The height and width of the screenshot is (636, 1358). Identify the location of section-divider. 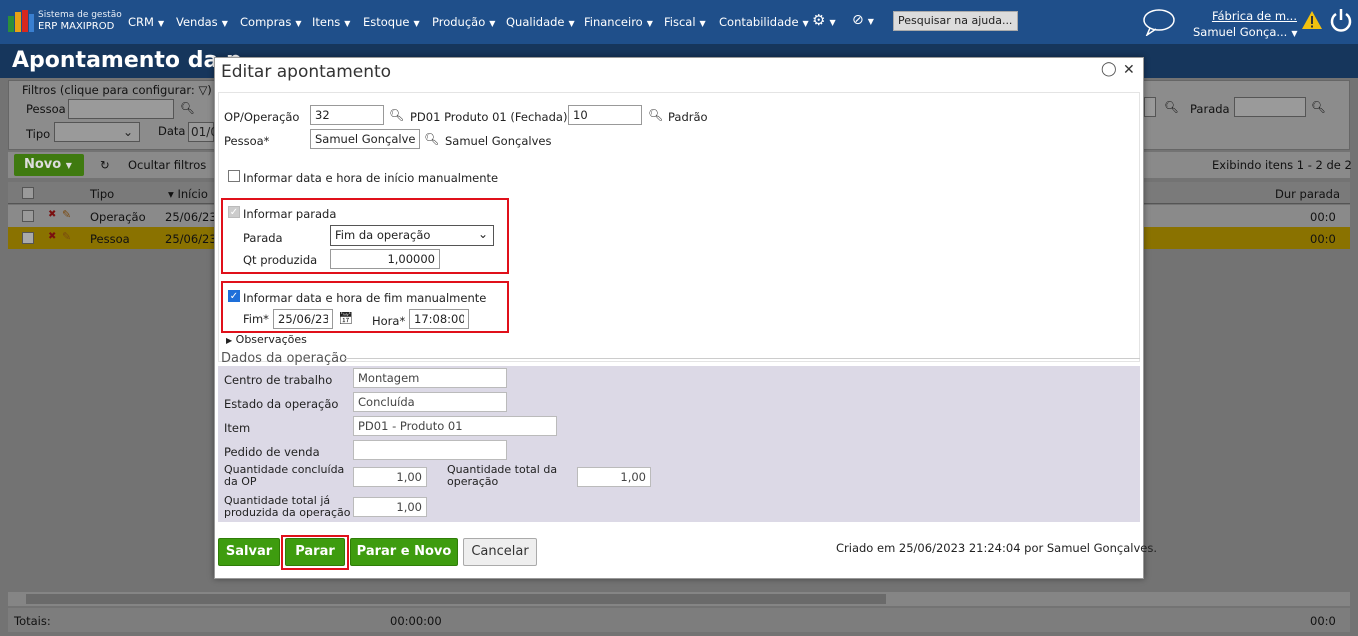
(742, 358).